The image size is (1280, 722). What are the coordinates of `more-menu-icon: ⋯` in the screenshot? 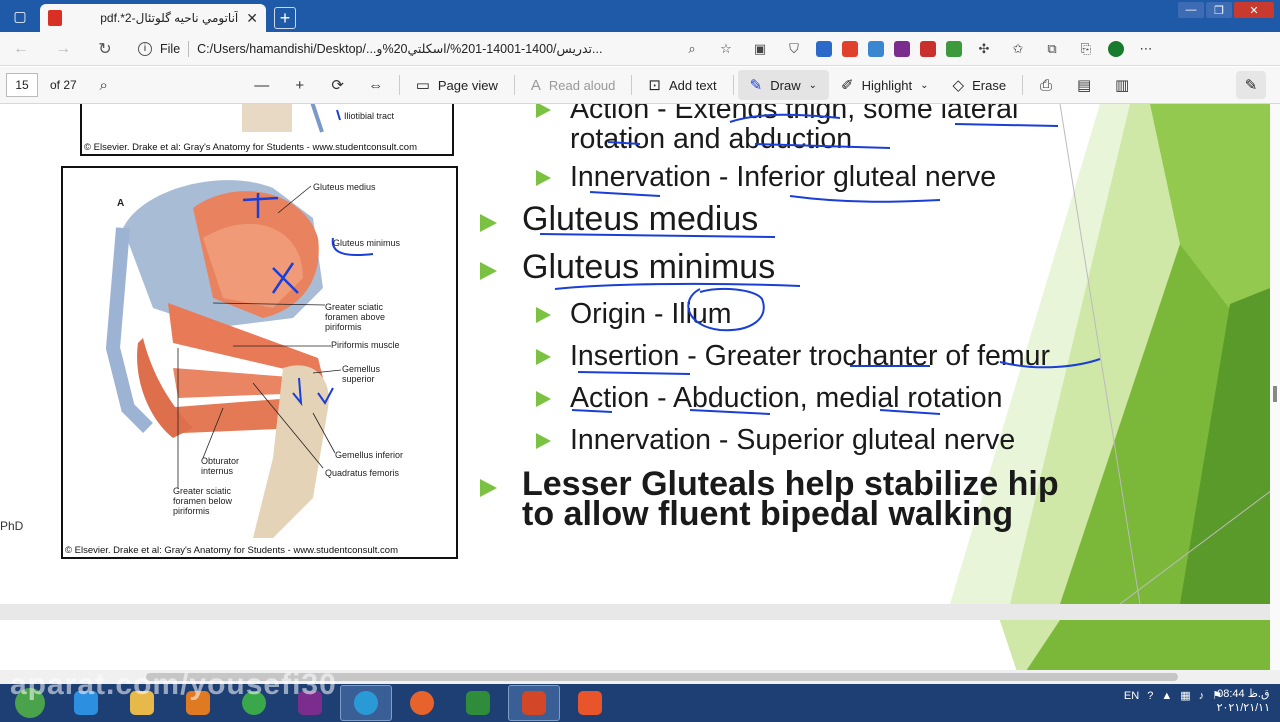 It's located at (1146, 49).